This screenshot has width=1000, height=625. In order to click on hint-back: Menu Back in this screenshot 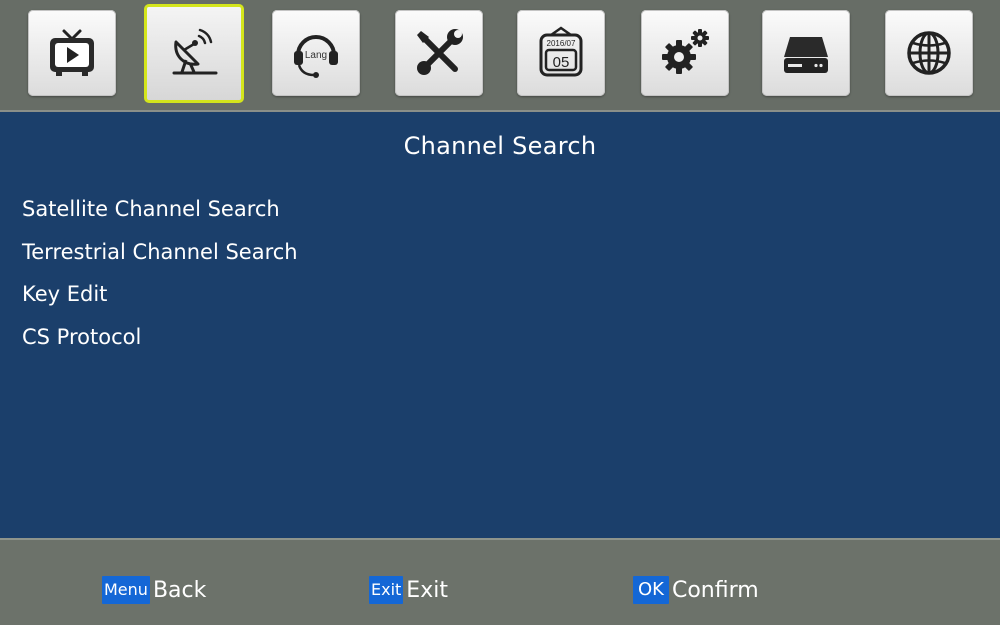, I will do `click(154, 590)`.